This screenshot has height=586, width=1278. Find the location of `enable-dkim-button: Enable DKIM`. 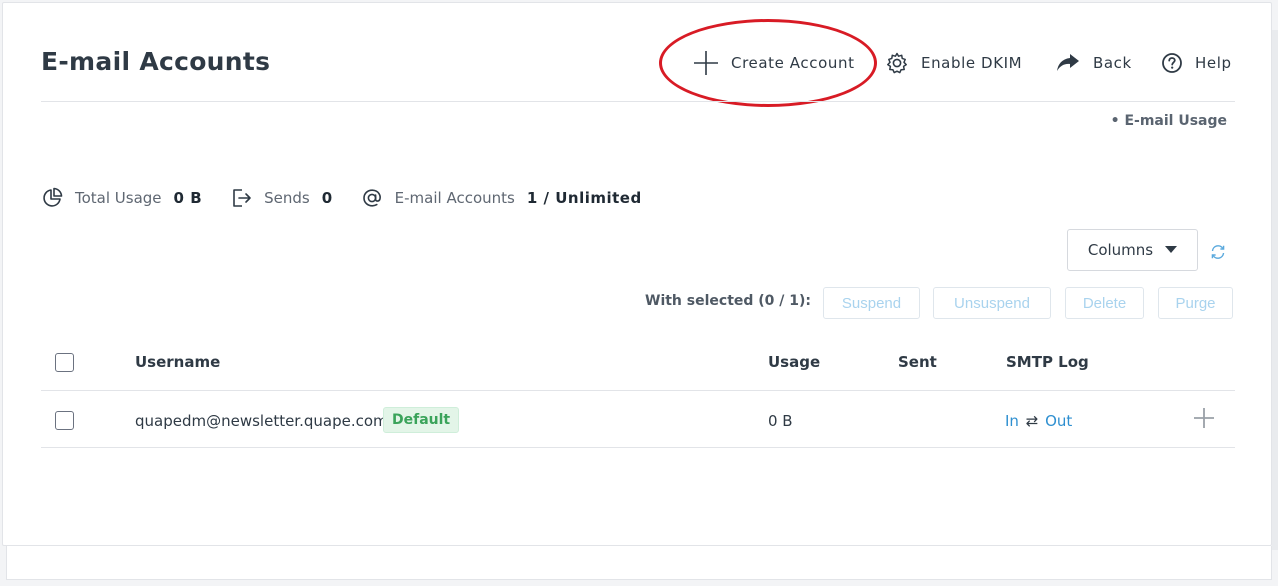

enable-dkim-button: Enable DKIM is located at coordinates (953, 63).